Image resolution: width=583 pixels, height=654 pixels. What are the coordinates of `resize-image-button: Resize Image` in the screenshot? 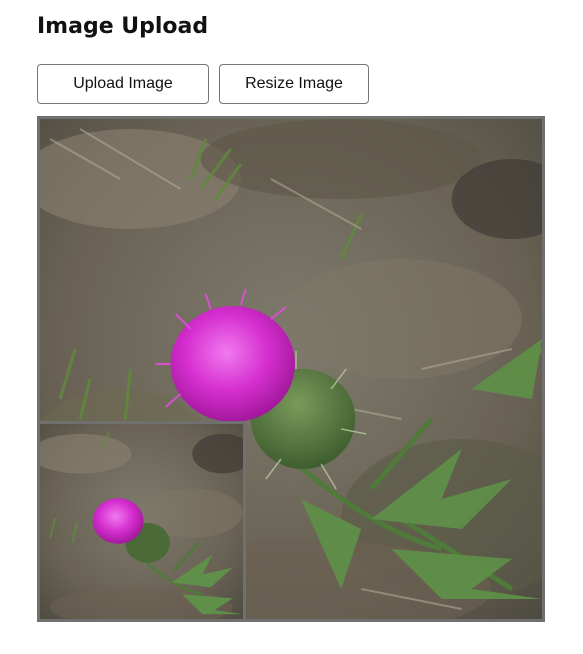 It's located at (294, 84).